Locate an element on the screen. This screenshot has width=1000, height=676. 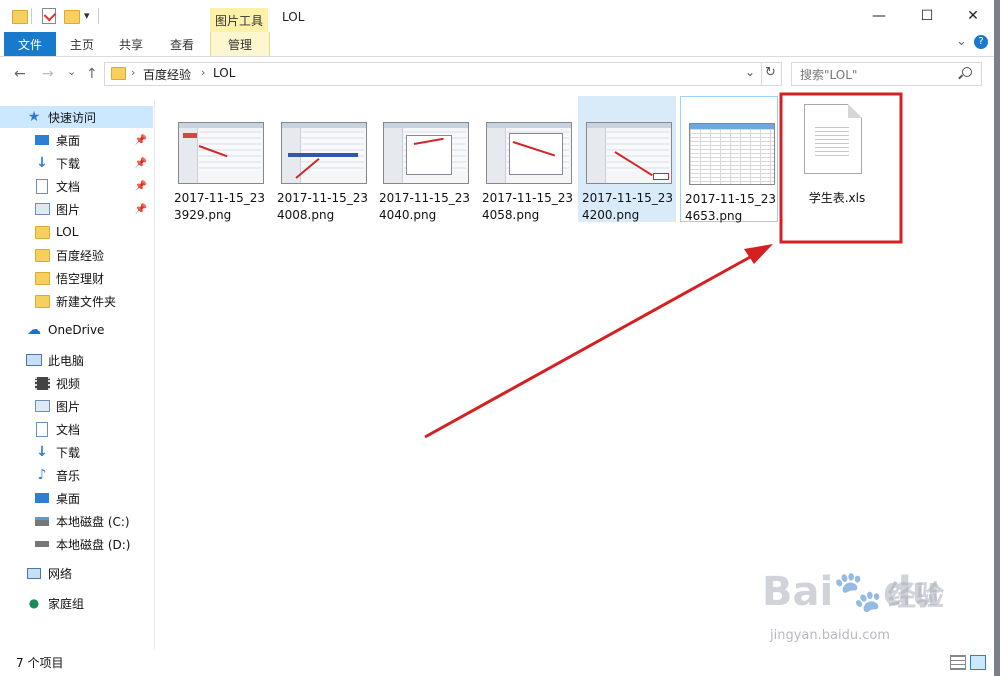
watermark-url: jingyan.baidu.com is located at coordinates (830, 635).